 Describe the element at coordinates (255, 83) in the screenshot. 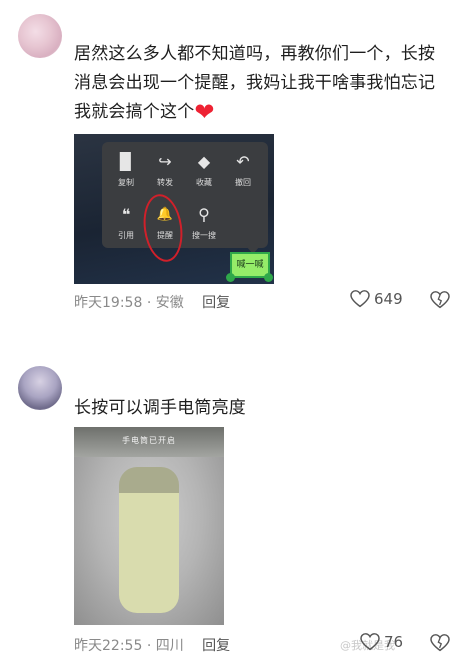

I see `comment-line: 消息会出现一个提醒，我妈让我干啥事我怕忘记` at that location.